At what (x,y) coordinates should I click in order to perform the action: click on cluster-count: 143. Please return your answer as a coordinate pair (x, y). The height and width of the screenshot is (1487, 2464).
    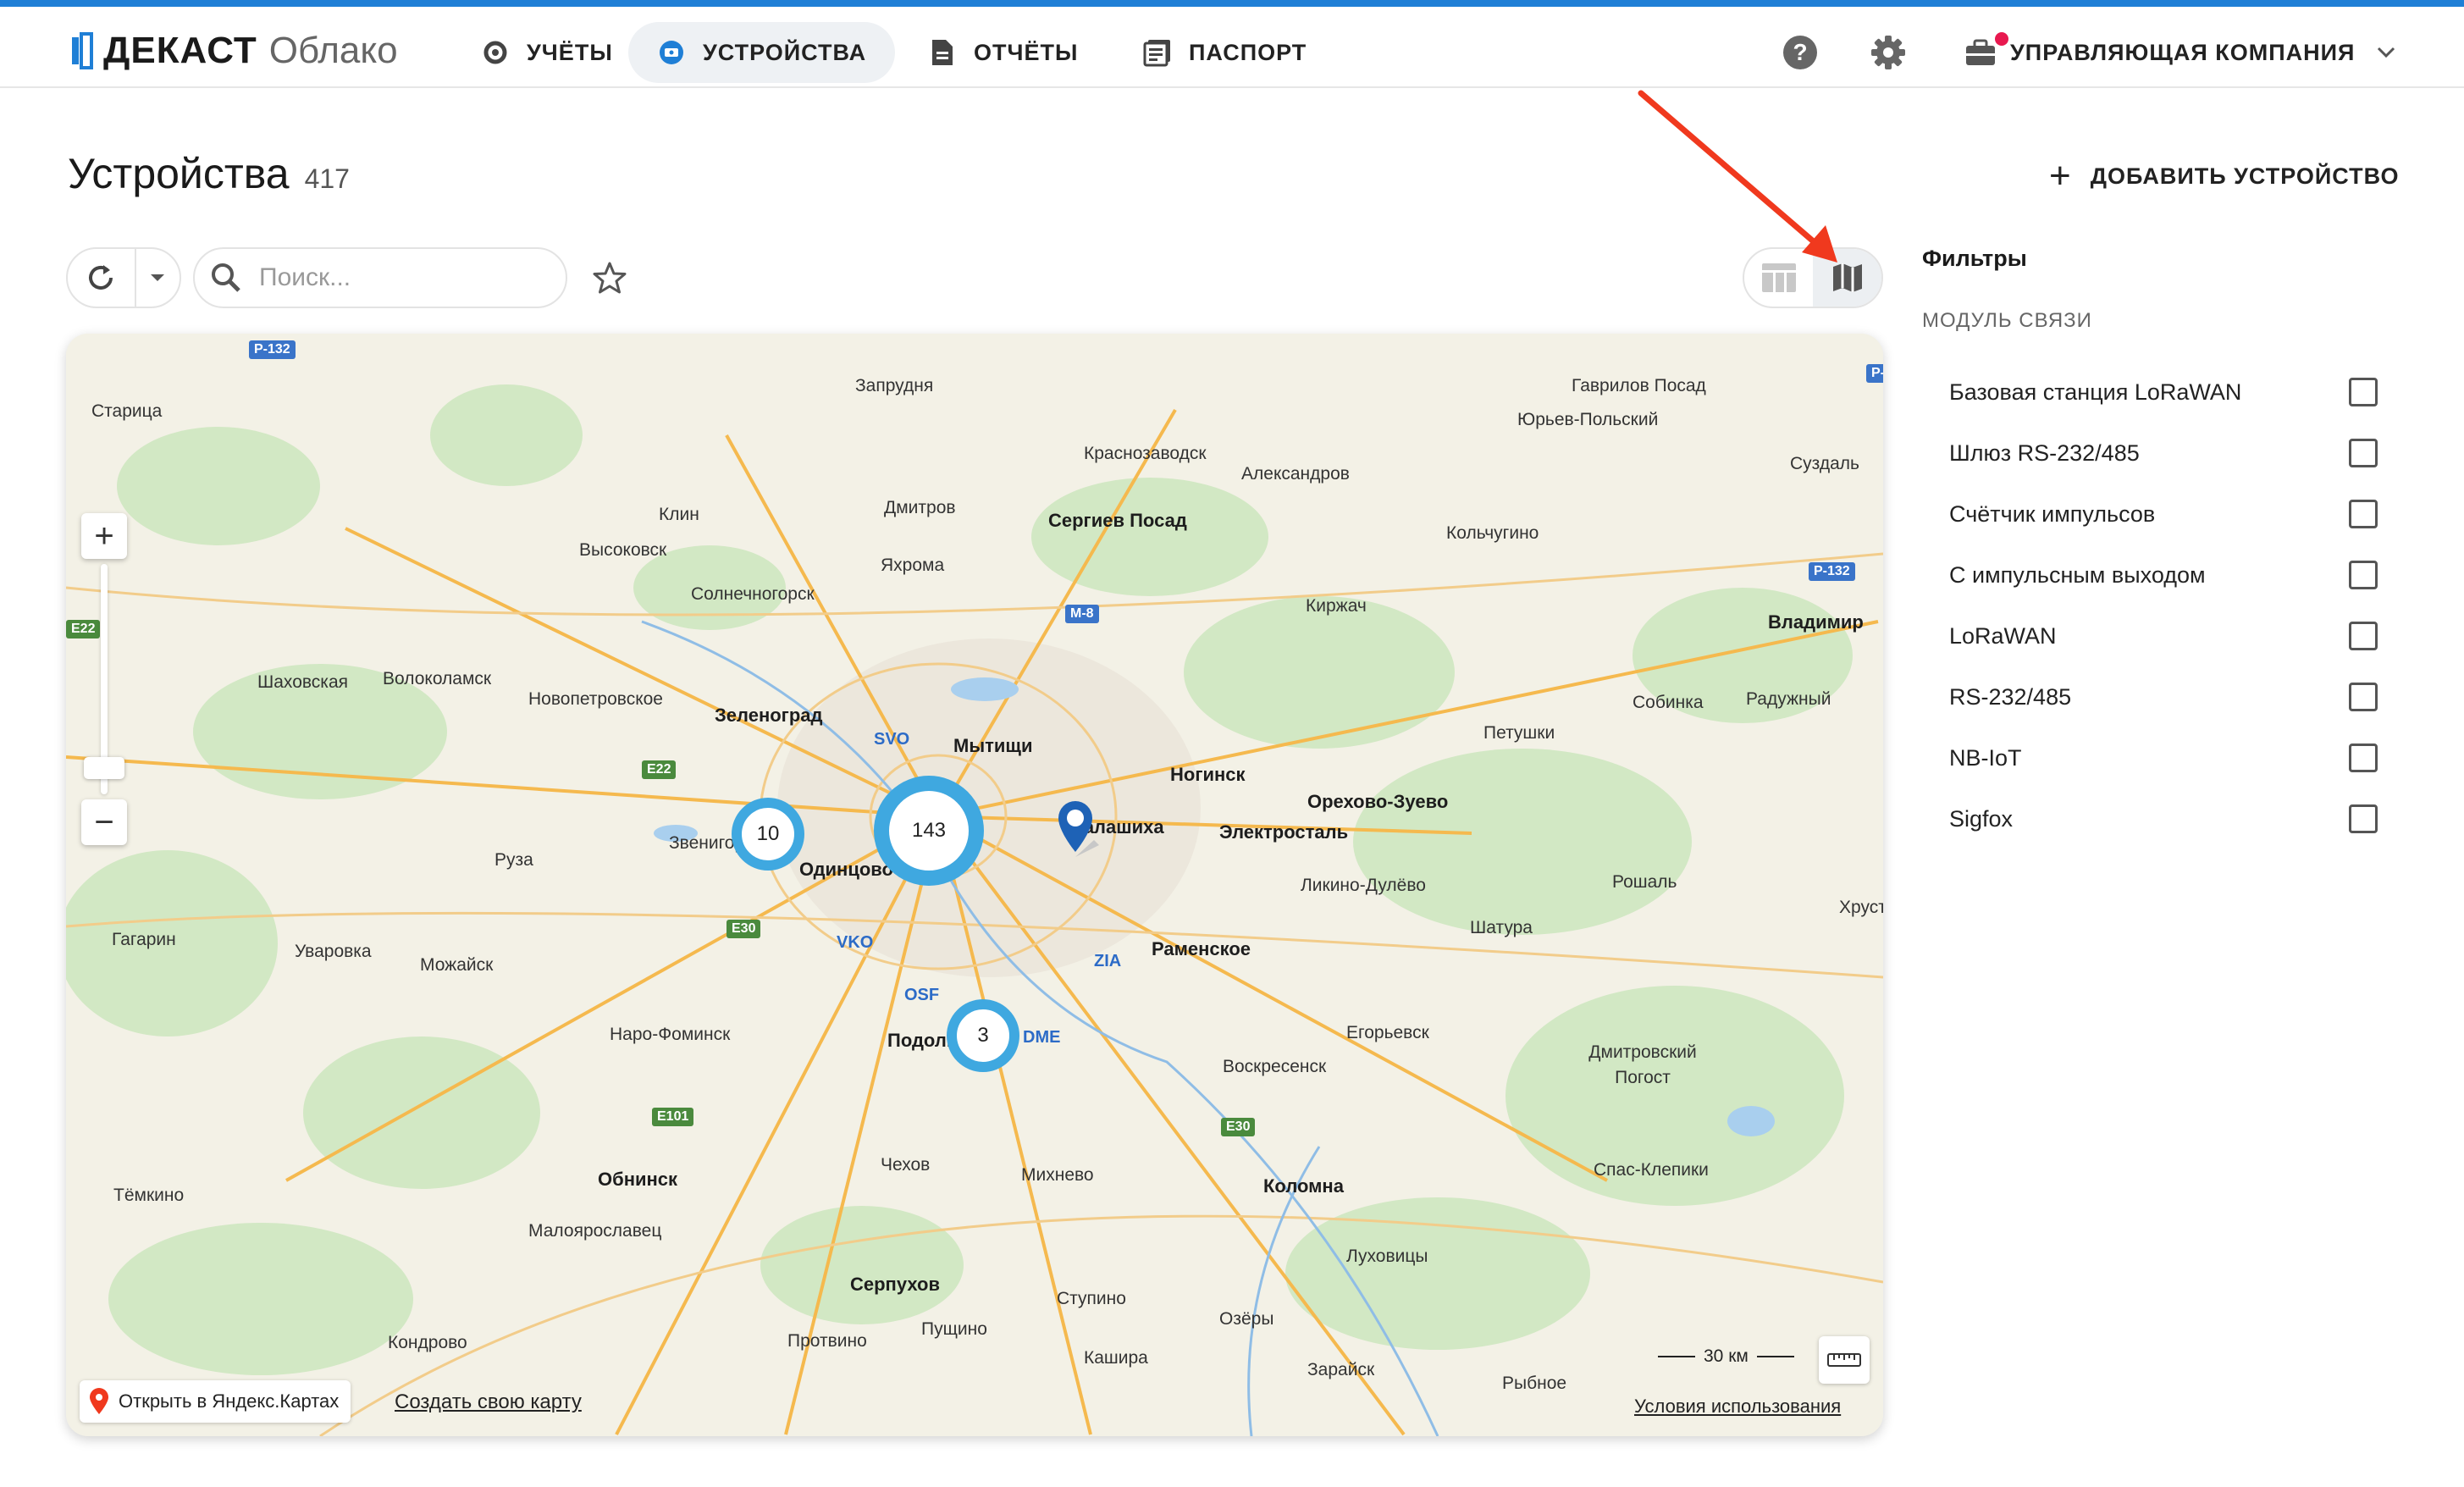
    Looking at the image, I should click on (929, 830).